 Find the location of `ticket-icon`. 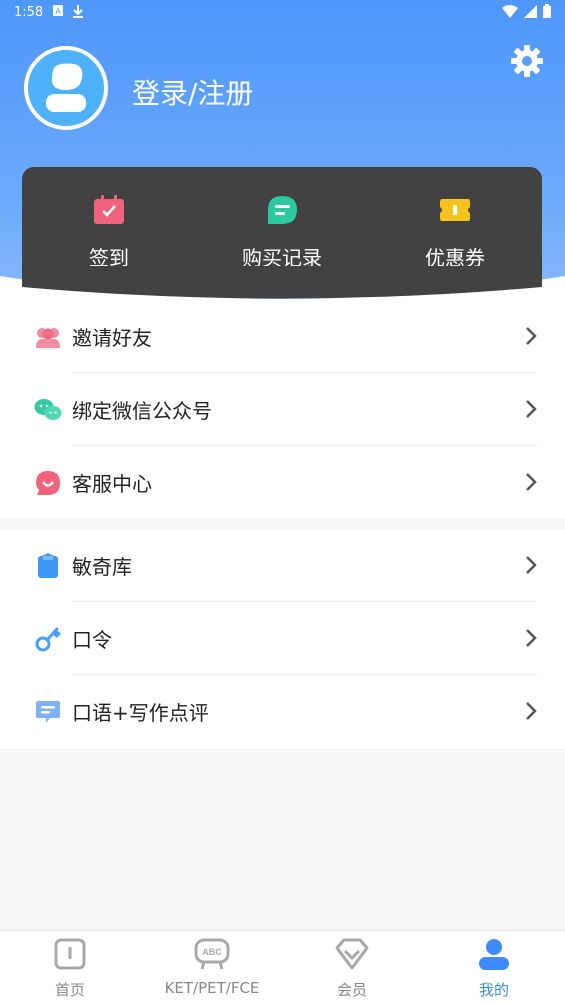

ticket-icon is located at coordinates (455, 210).